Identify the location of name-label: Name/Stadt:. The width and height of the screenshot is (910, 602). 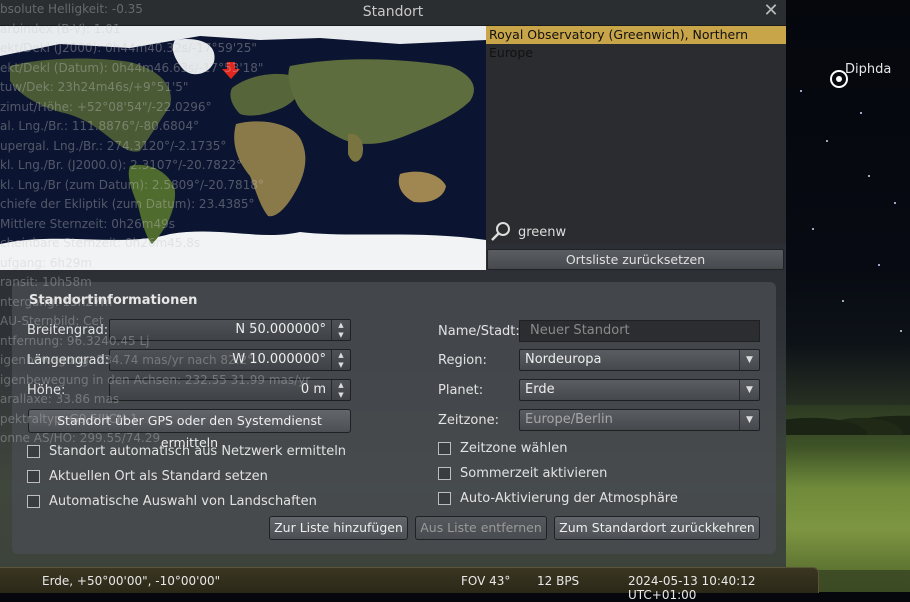
(479, 331).